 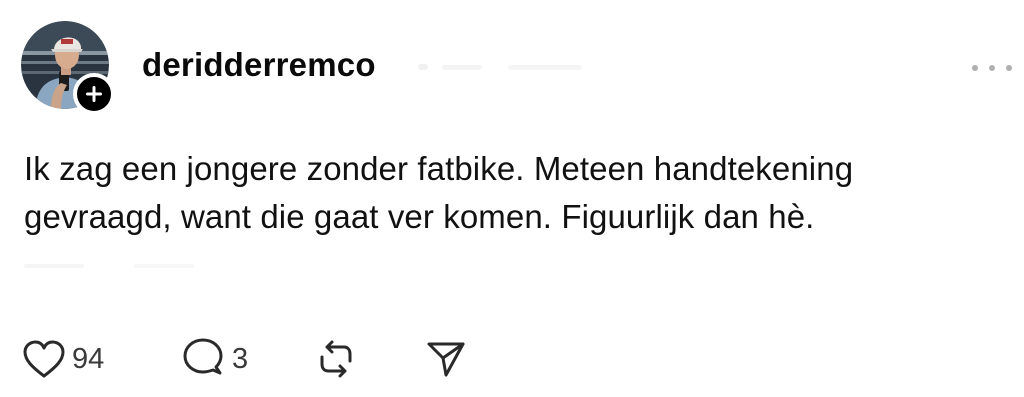 I want to click on speech-bubble-icon, so click(x=203, y=356).